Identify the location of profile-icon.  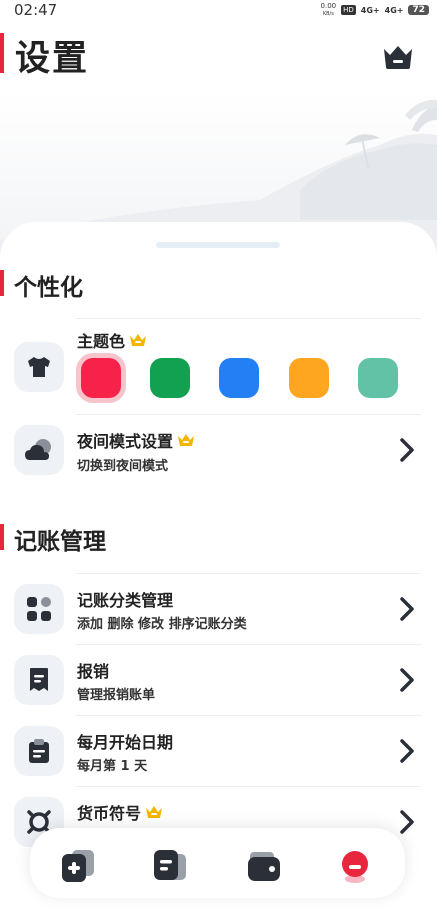
(355, 867).